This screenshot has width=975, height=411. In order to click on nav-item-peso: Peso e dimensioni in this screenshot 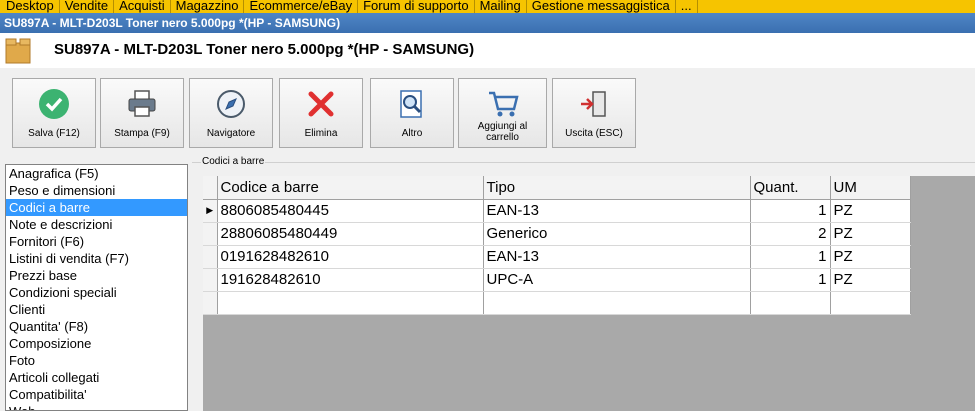, I will do `click(96, 190)`.